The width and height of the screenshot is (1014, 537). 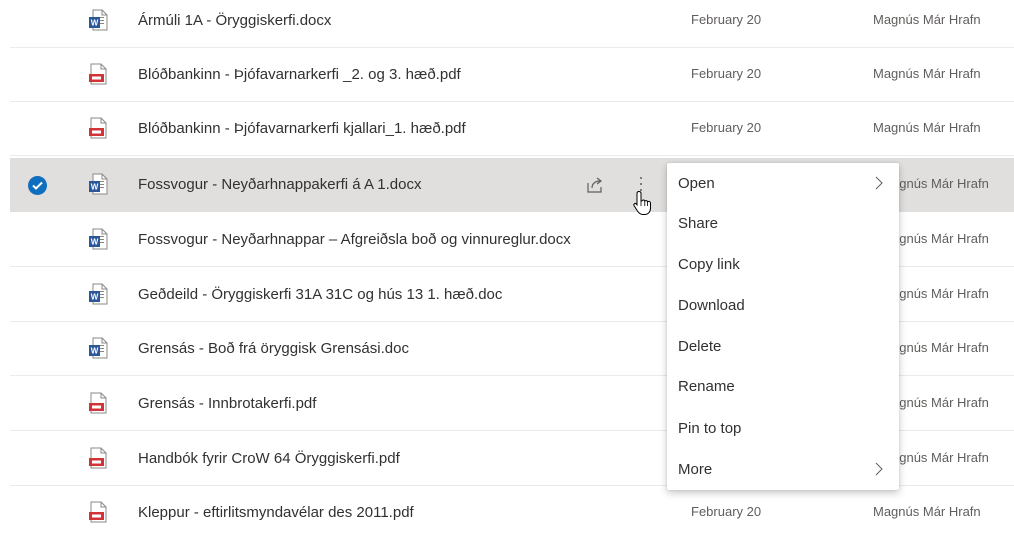 I want to click on menu-item-copy-link: Copy link, so click(x=783, y=264).